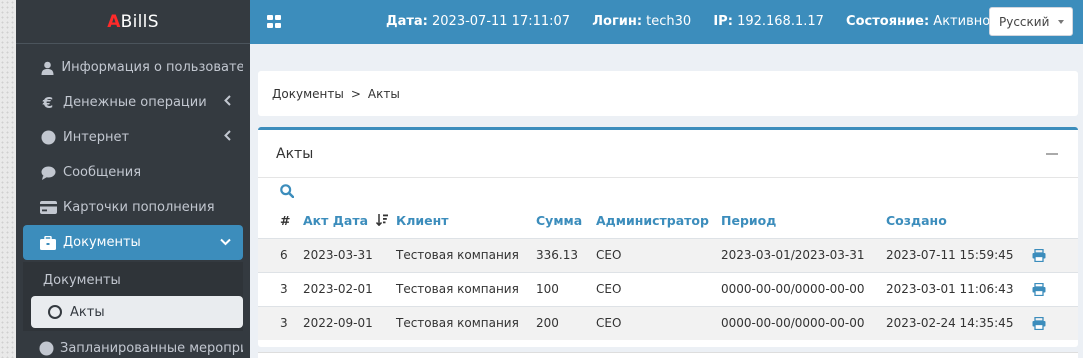 The height and width of the screenshot is (358, 1083). What do you see at coordinates (308, 94) in the screenshot?
I see `breadcrumb-root: Документы` at bounding box center [308, 94].